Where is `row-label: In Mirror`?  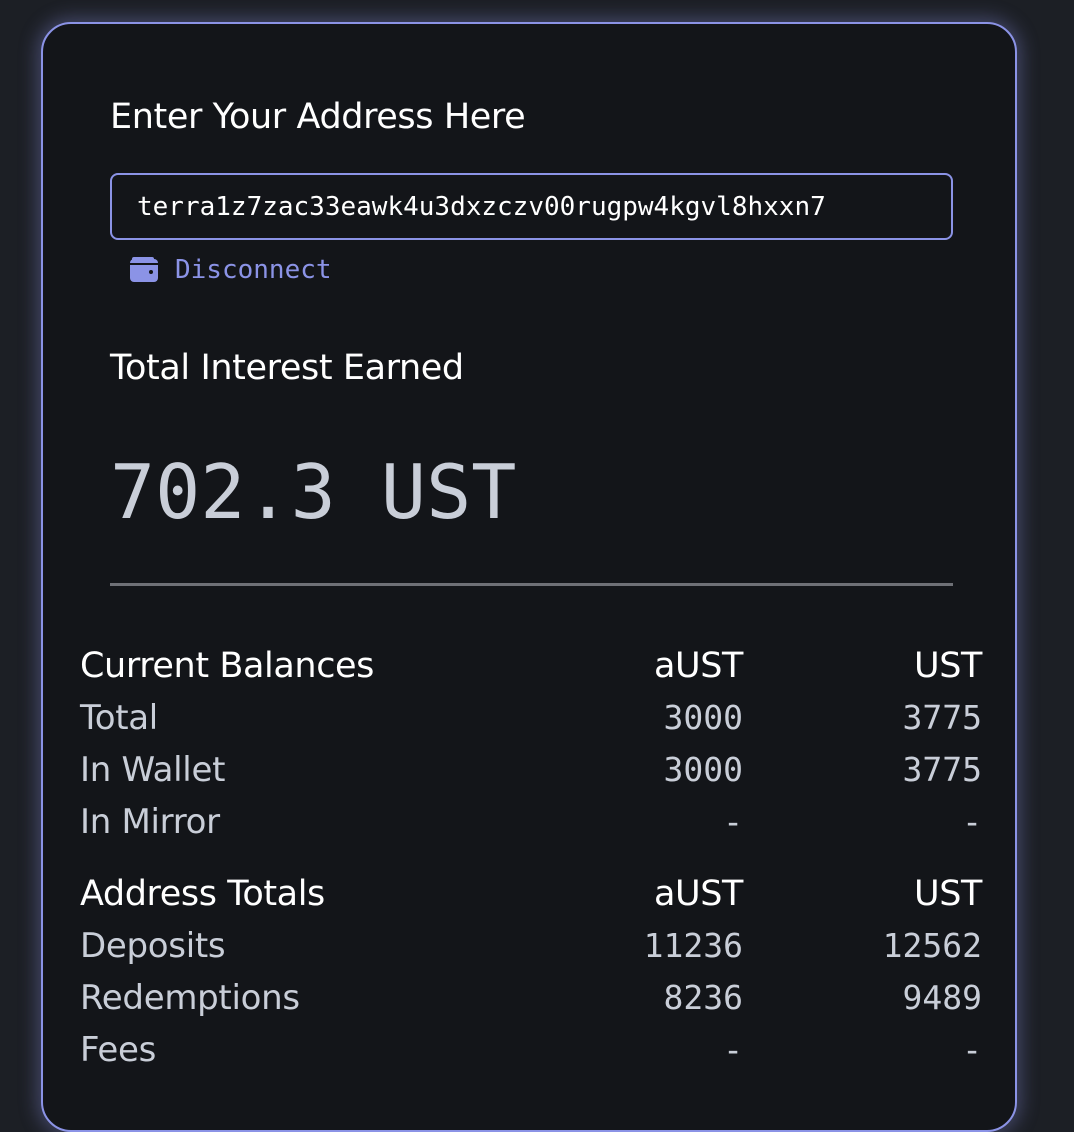 row-label: In Mirror is located at coordinates (150, 822).